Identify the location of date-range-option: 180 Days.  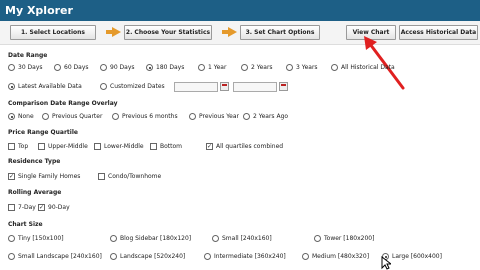
(165, 67).